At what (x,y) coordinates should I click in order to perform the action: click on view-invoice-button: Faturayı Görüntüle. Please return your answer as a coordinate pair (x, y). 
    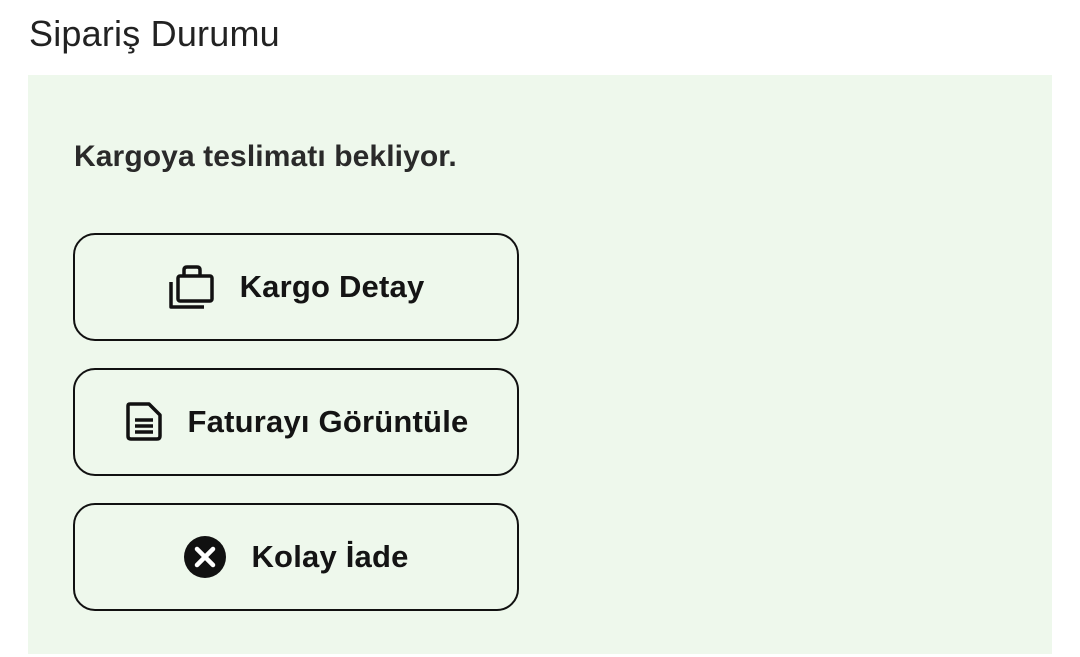
    Looking at the image, I should click on (296, 422).